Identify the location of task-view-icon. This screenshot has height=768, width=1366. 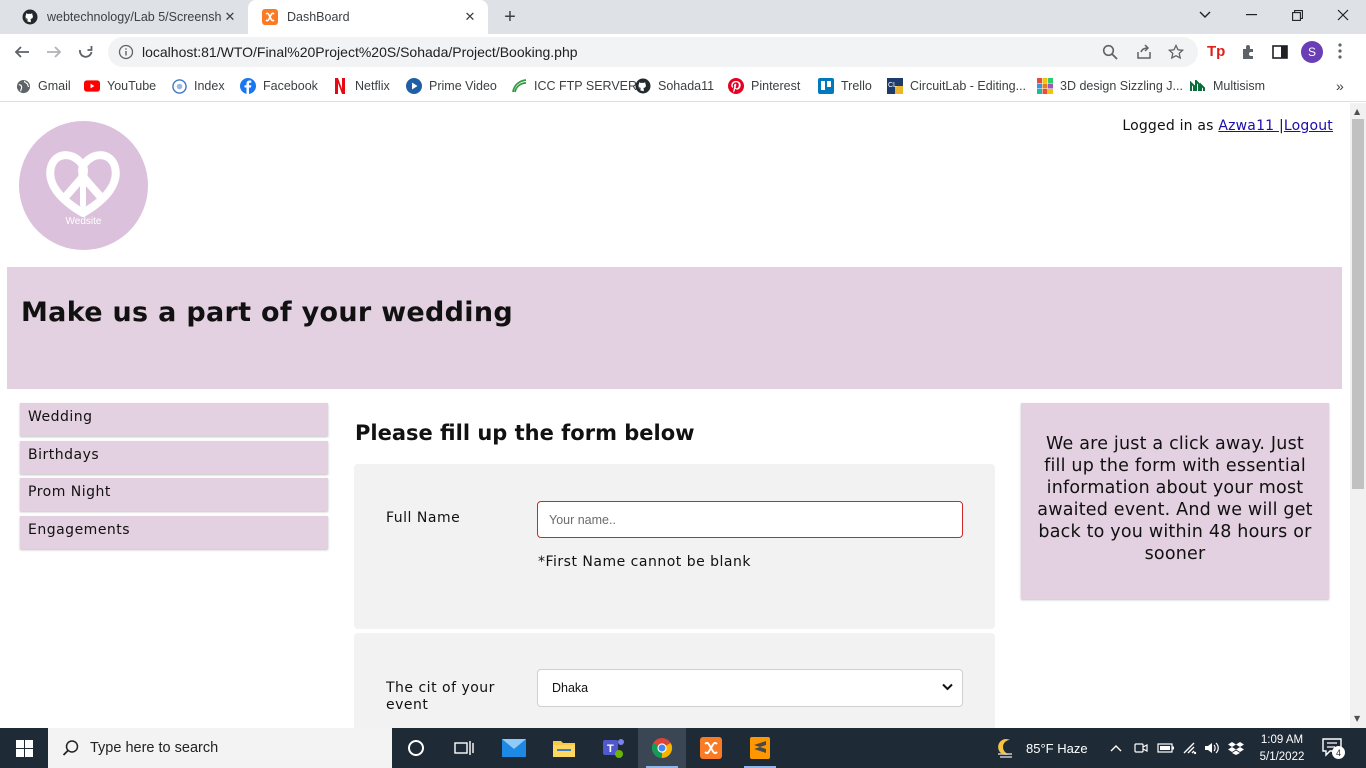
(464, 748).